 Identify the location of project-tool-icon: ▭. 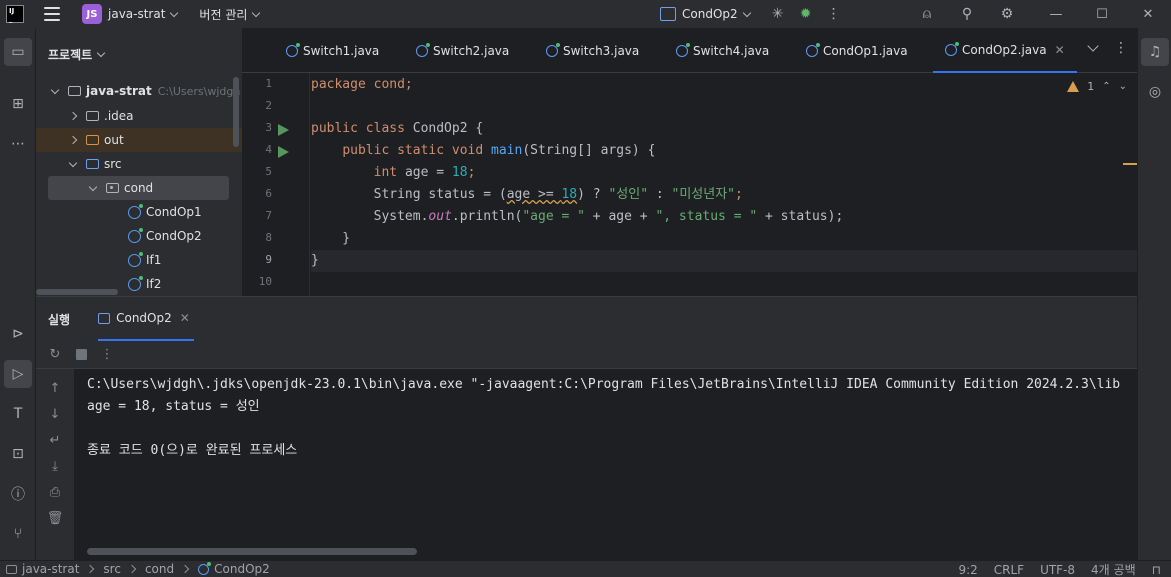
(18, 52).